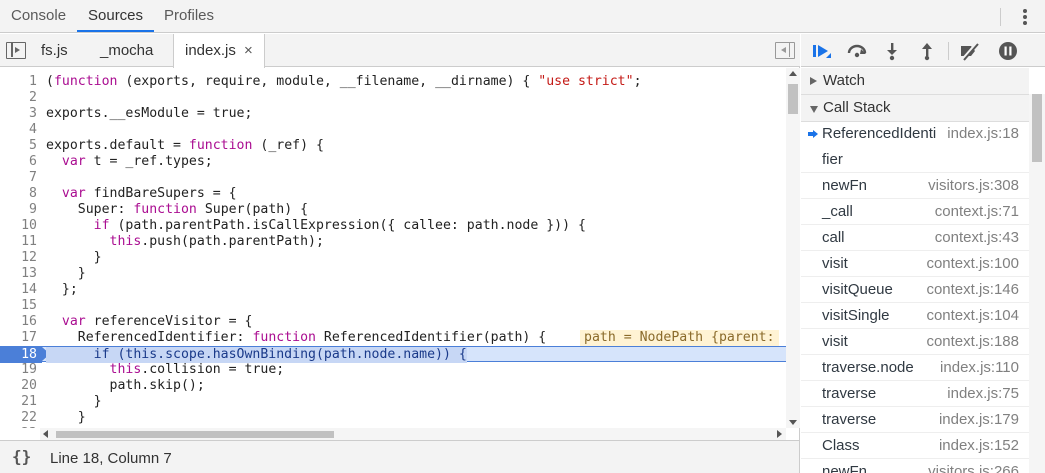  Describe the element at coordinates (18, 402) in the screenshot. I see `line-number: 21` at that location.